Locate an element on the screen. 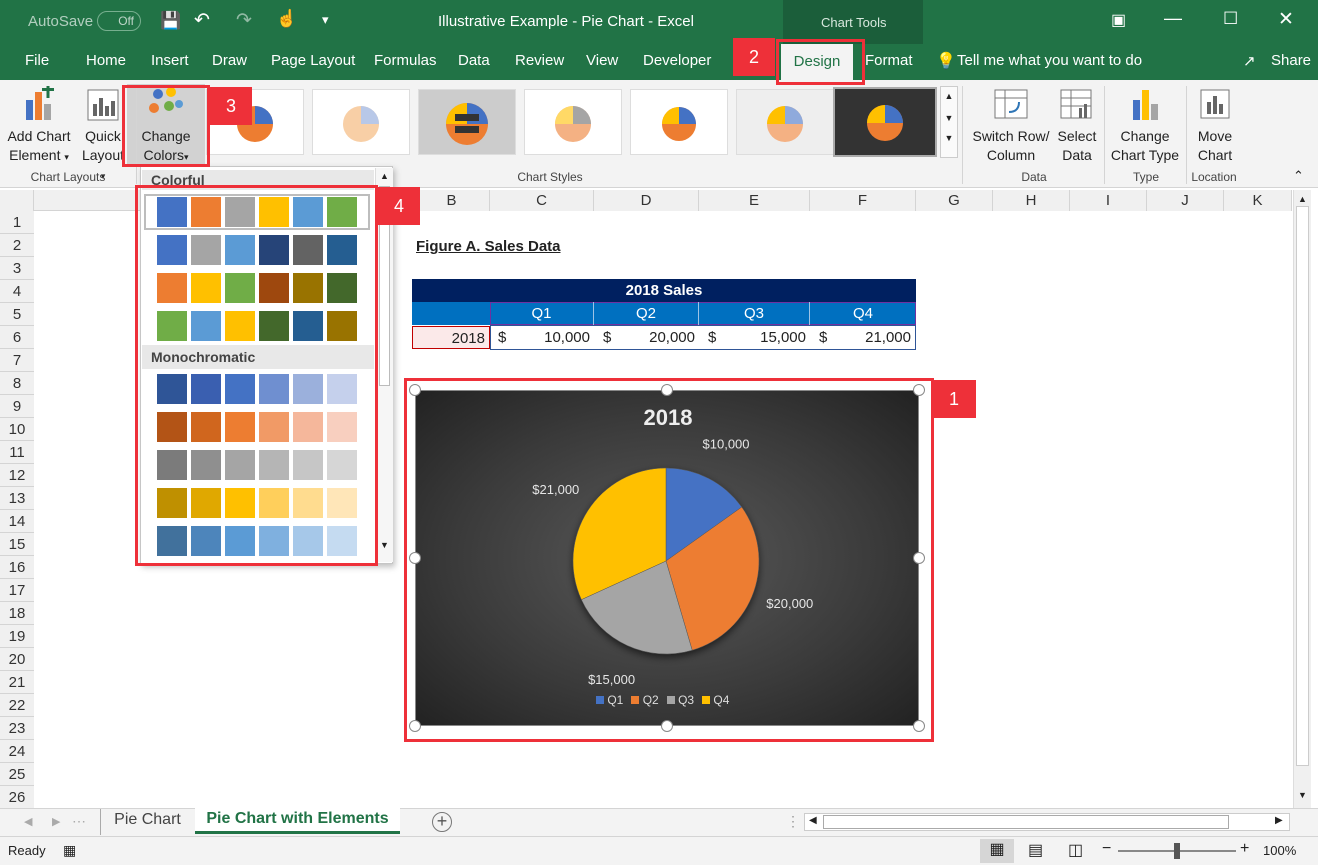 Image resolution: width=1318 pixels, height=865 pixels. scroll-up-icon: ▲ is located at coordinates (949, 96).